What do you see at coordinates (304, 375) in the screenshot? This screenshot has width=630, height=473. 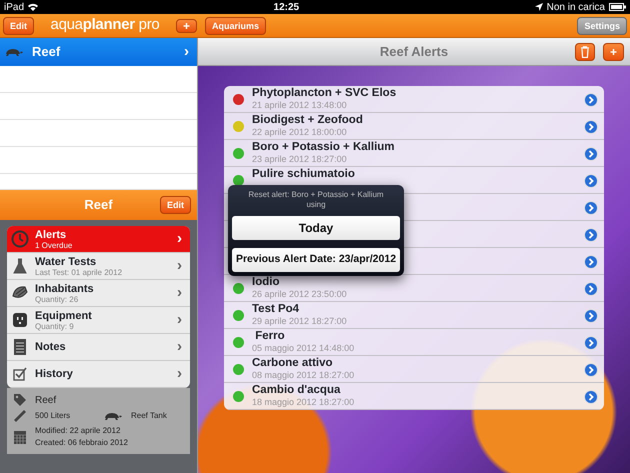 I see `alert-date: 08 maggio 2012 18:27:00` at bounding box center [304, 375].